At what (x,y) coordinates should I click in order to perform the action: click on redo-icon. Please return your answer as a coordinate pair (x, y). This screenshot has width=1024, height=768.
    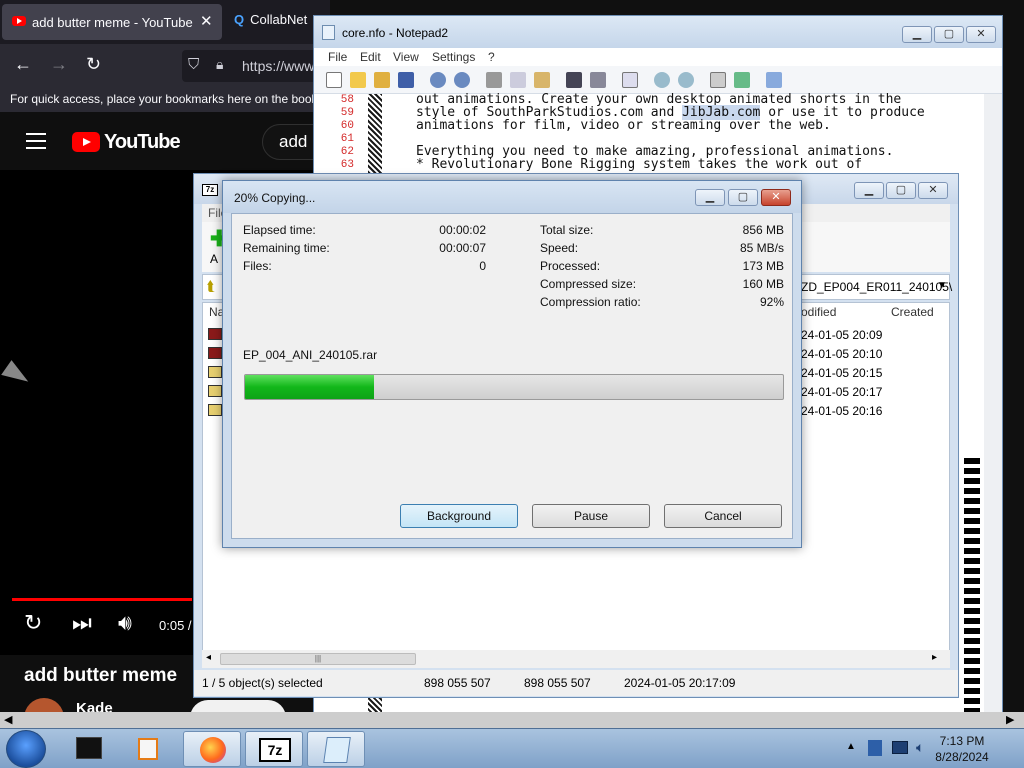
    Looking at the image, I should click on (462, 80).